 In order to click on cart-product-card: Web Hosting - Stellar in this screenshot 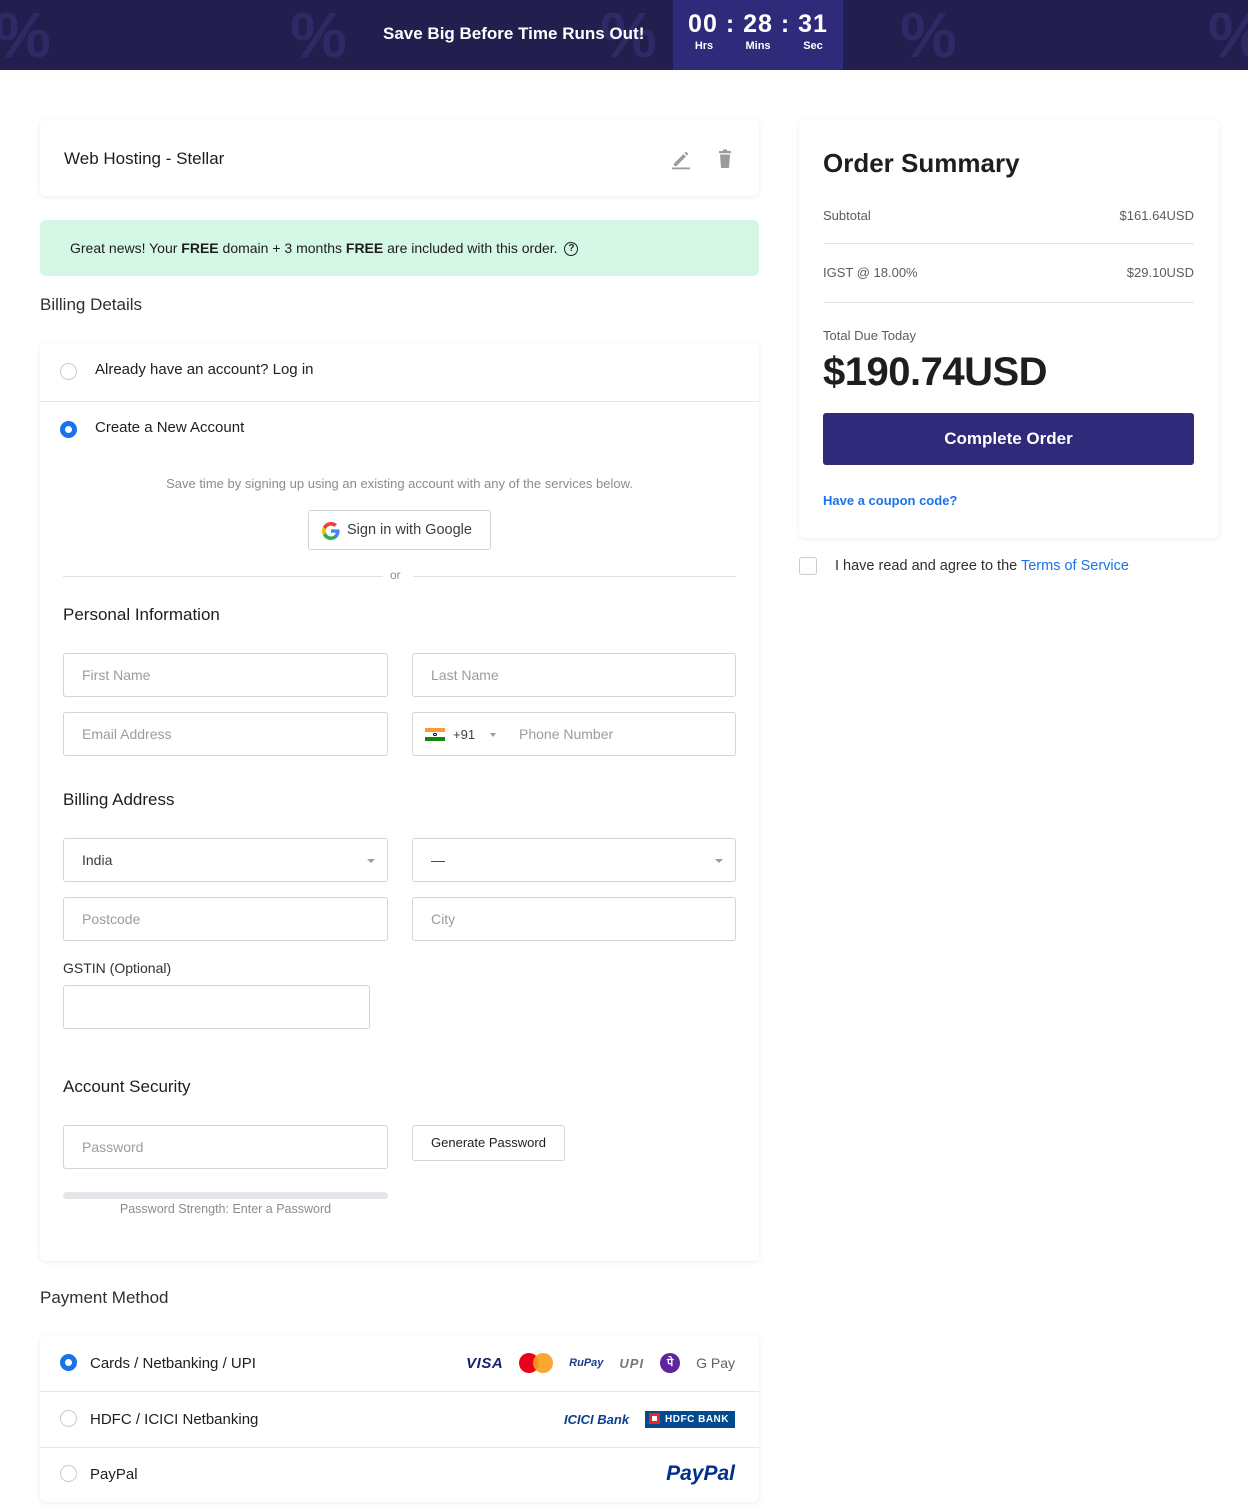, I will do `click(399, 158)`.